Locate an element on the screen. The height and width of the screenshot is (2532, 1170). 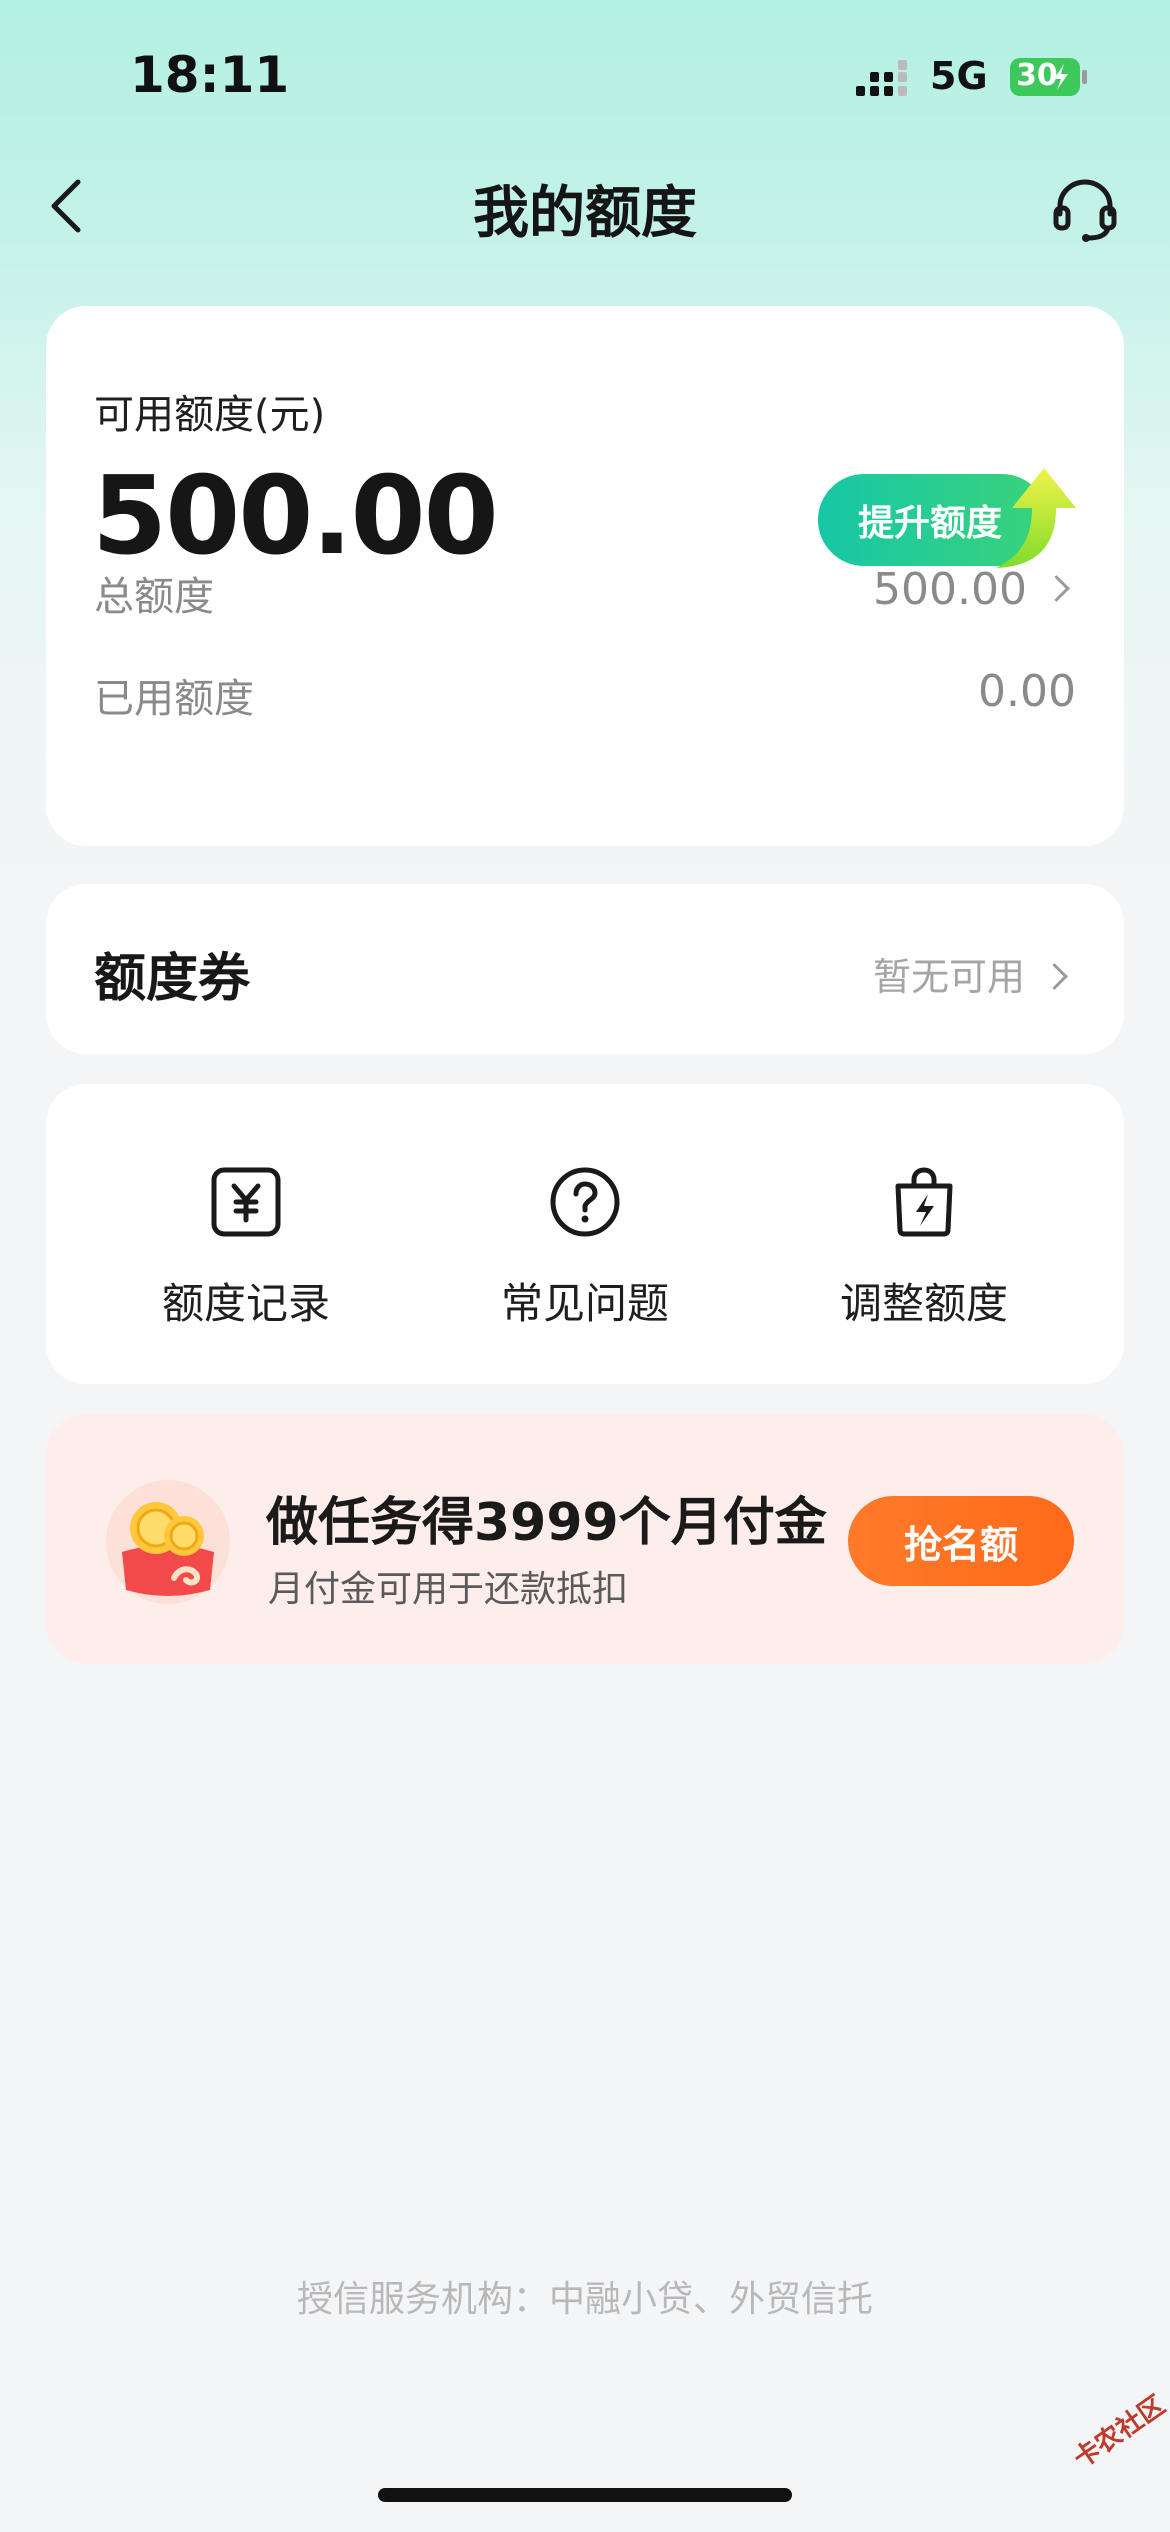
coupon-status: 暂无可用 is located at coordinates (970, 973).